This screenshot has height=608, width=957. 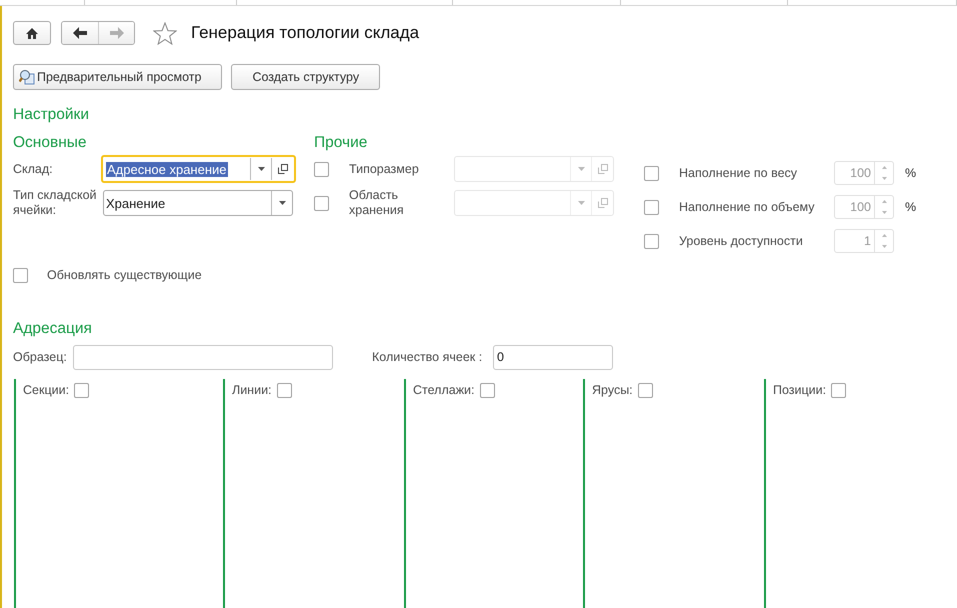 I want to click on level-label: Секции:, so click(x=46, y=390).